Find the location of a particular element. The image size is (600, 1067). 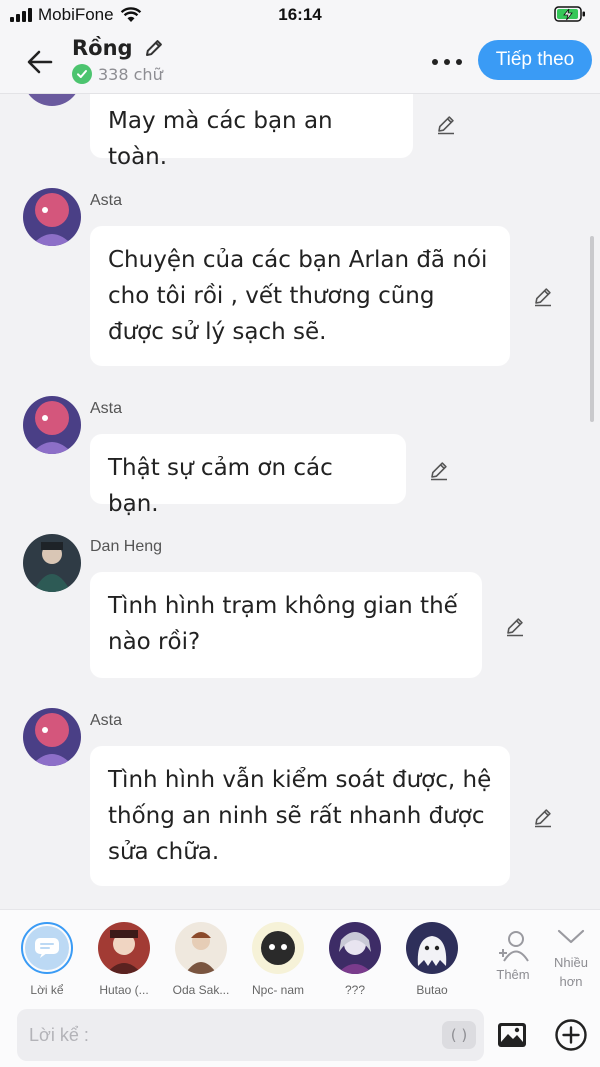

more-characters-label: Nhiều hơn is located at coordinates (571, 972).